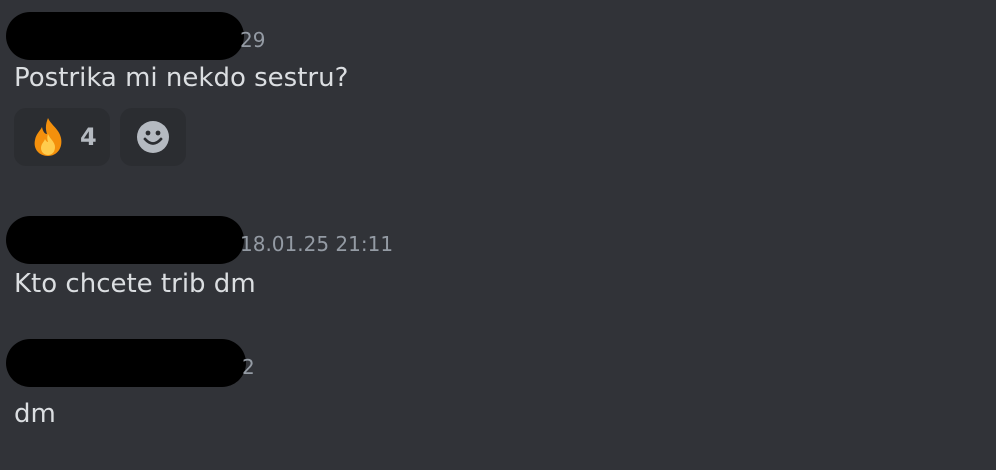  What do you see at coordinates (253, 40) in the screenshot?
I see `message-timestamp: 29` at bounding box center [253, 40].